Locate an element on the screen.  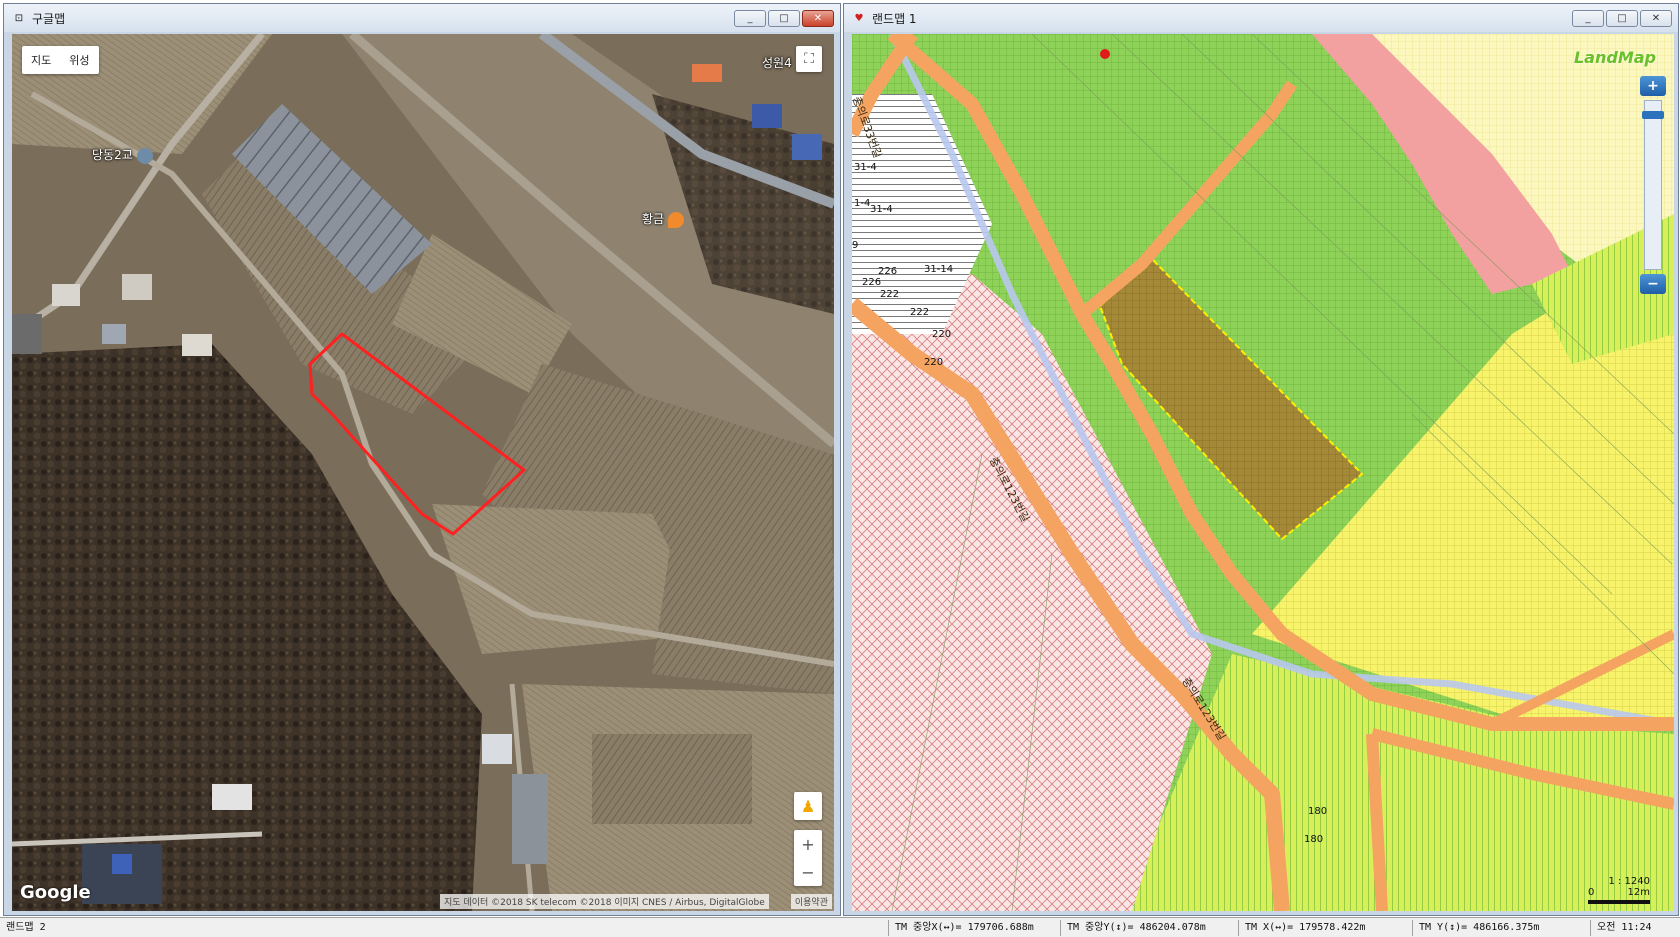
status-tm-center-y: TM 중앙Y(↕)= 486204.078m is located at coordinates (1148, 928).